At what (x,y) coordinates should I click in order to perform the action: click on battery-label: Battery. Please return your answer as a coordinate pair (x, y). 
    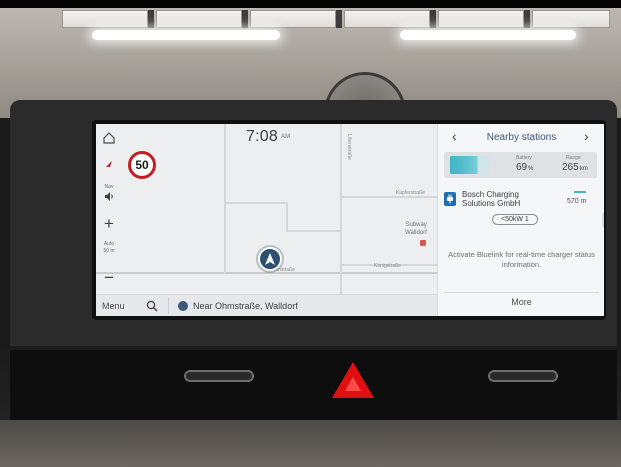
    Looking at the image, I should click on (524, 158).